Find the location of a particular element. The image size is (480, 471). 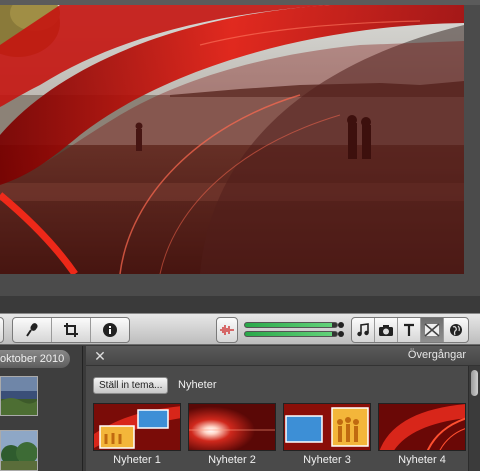

toolbar is located at coordinates (240, 329).